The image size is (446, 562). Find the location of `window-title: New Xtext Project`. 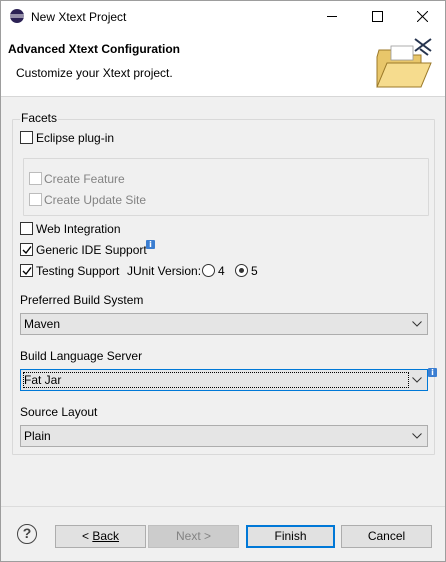

window-title: New Xtext Project is located at coordinates (79, 17).